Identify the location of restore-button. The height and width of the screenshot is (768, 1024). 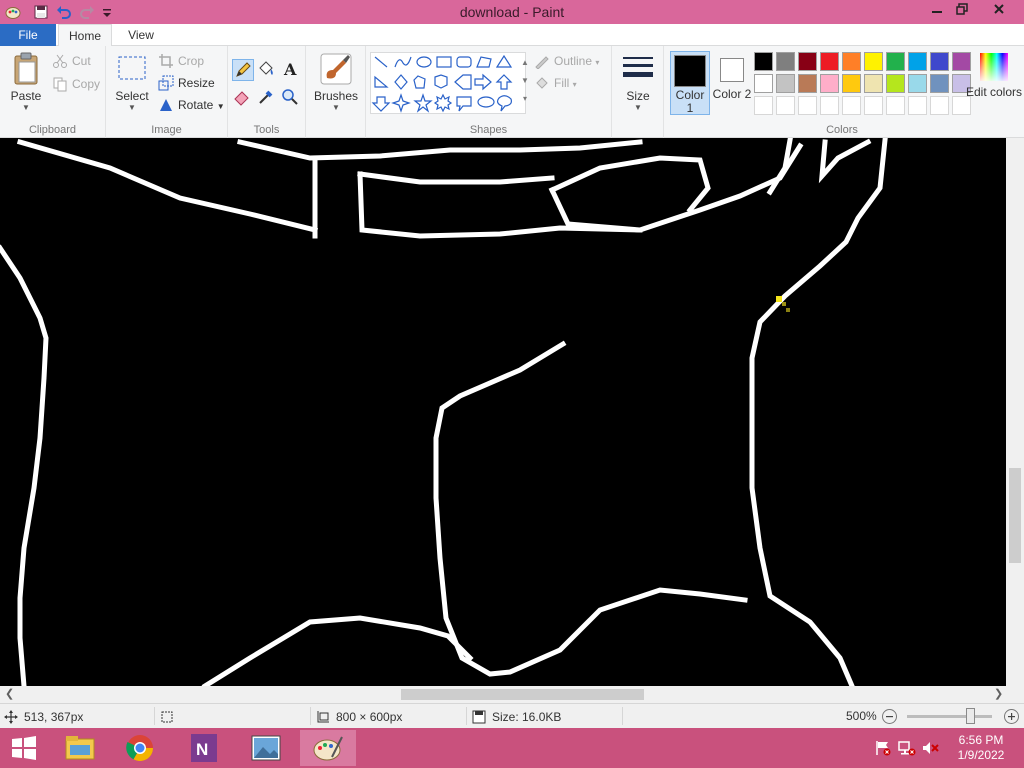
(962, 11).